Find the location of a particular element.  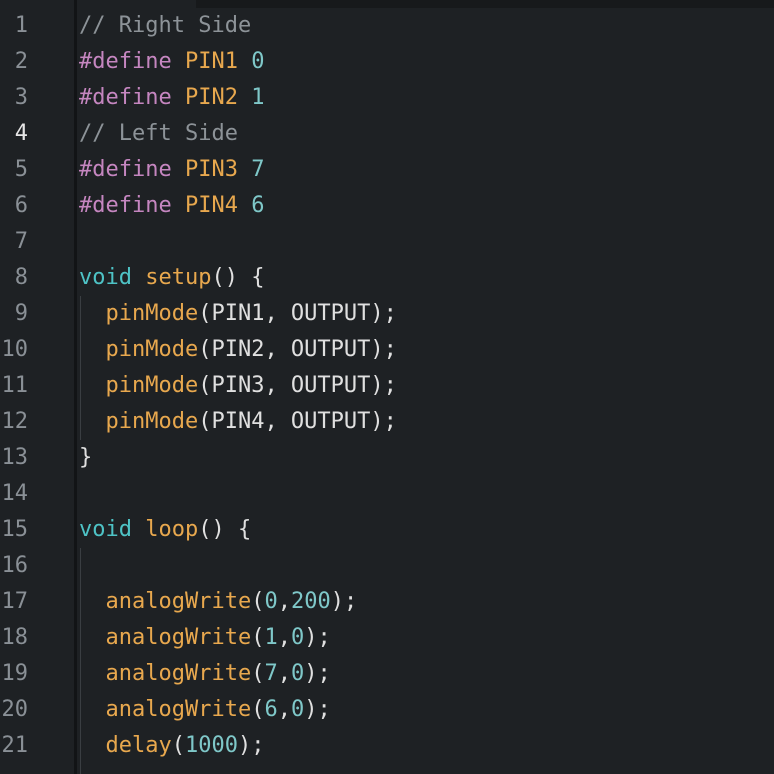

line-number: 1 is located at coordinates (21, 25).